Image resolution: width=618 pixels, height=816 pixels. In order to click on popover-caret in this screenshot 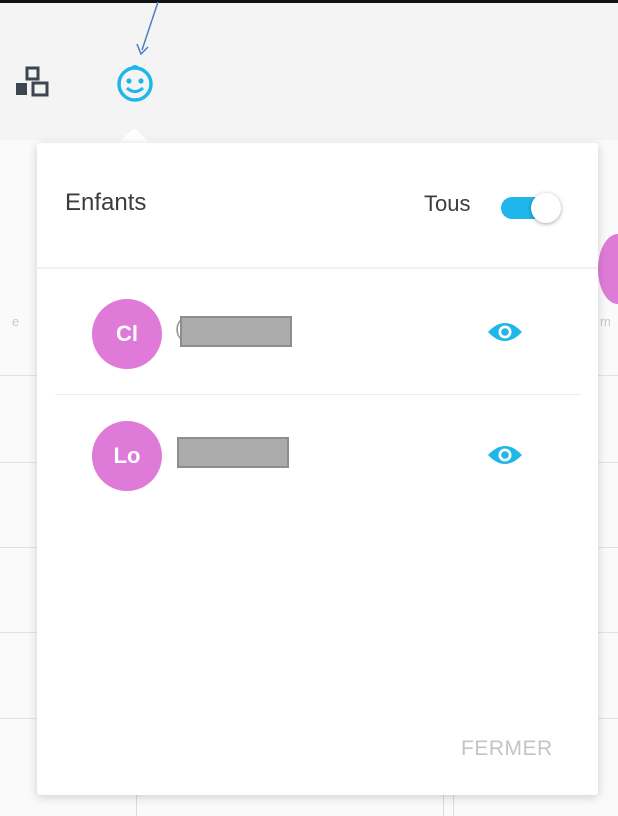, I will do `click(134, 136)`.